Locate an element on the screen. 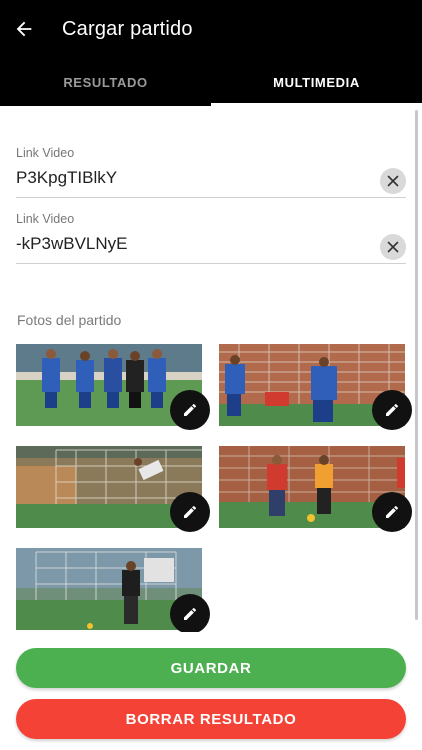 Image resolution: width=422 pixels, height=750 pixels. photos-section-label: Fotos del partido is located at coordinates (69, 320).